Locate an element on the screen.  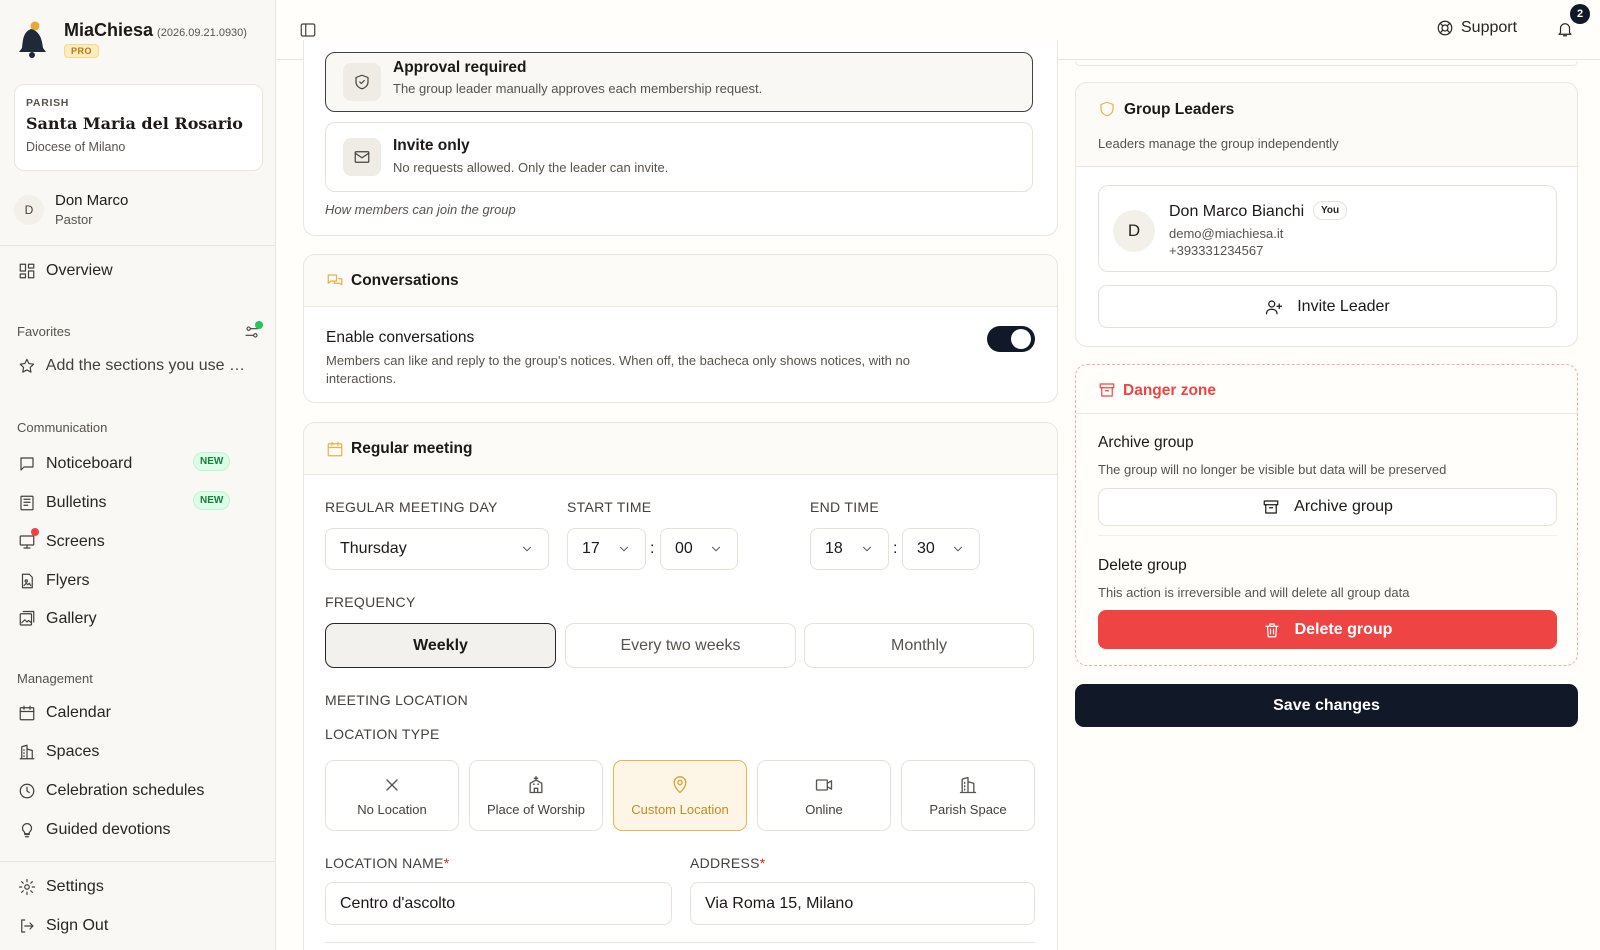
location-type-custom: Custom Location is located at coordinates (680, 795).